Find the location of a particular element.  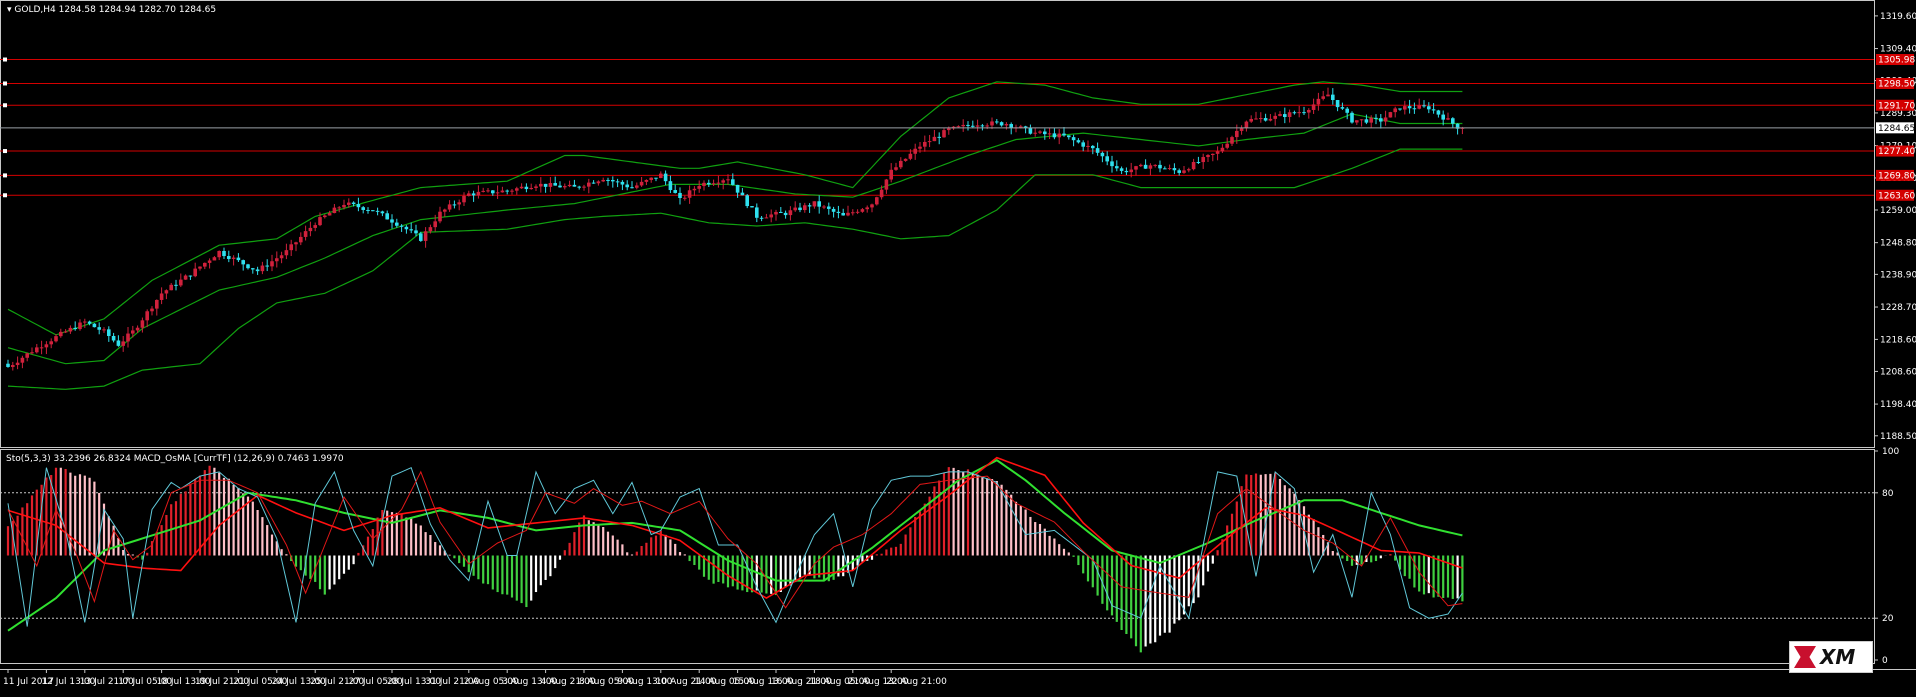

price-tick-label: 1218.60 is located at coordinates (1898, 340).